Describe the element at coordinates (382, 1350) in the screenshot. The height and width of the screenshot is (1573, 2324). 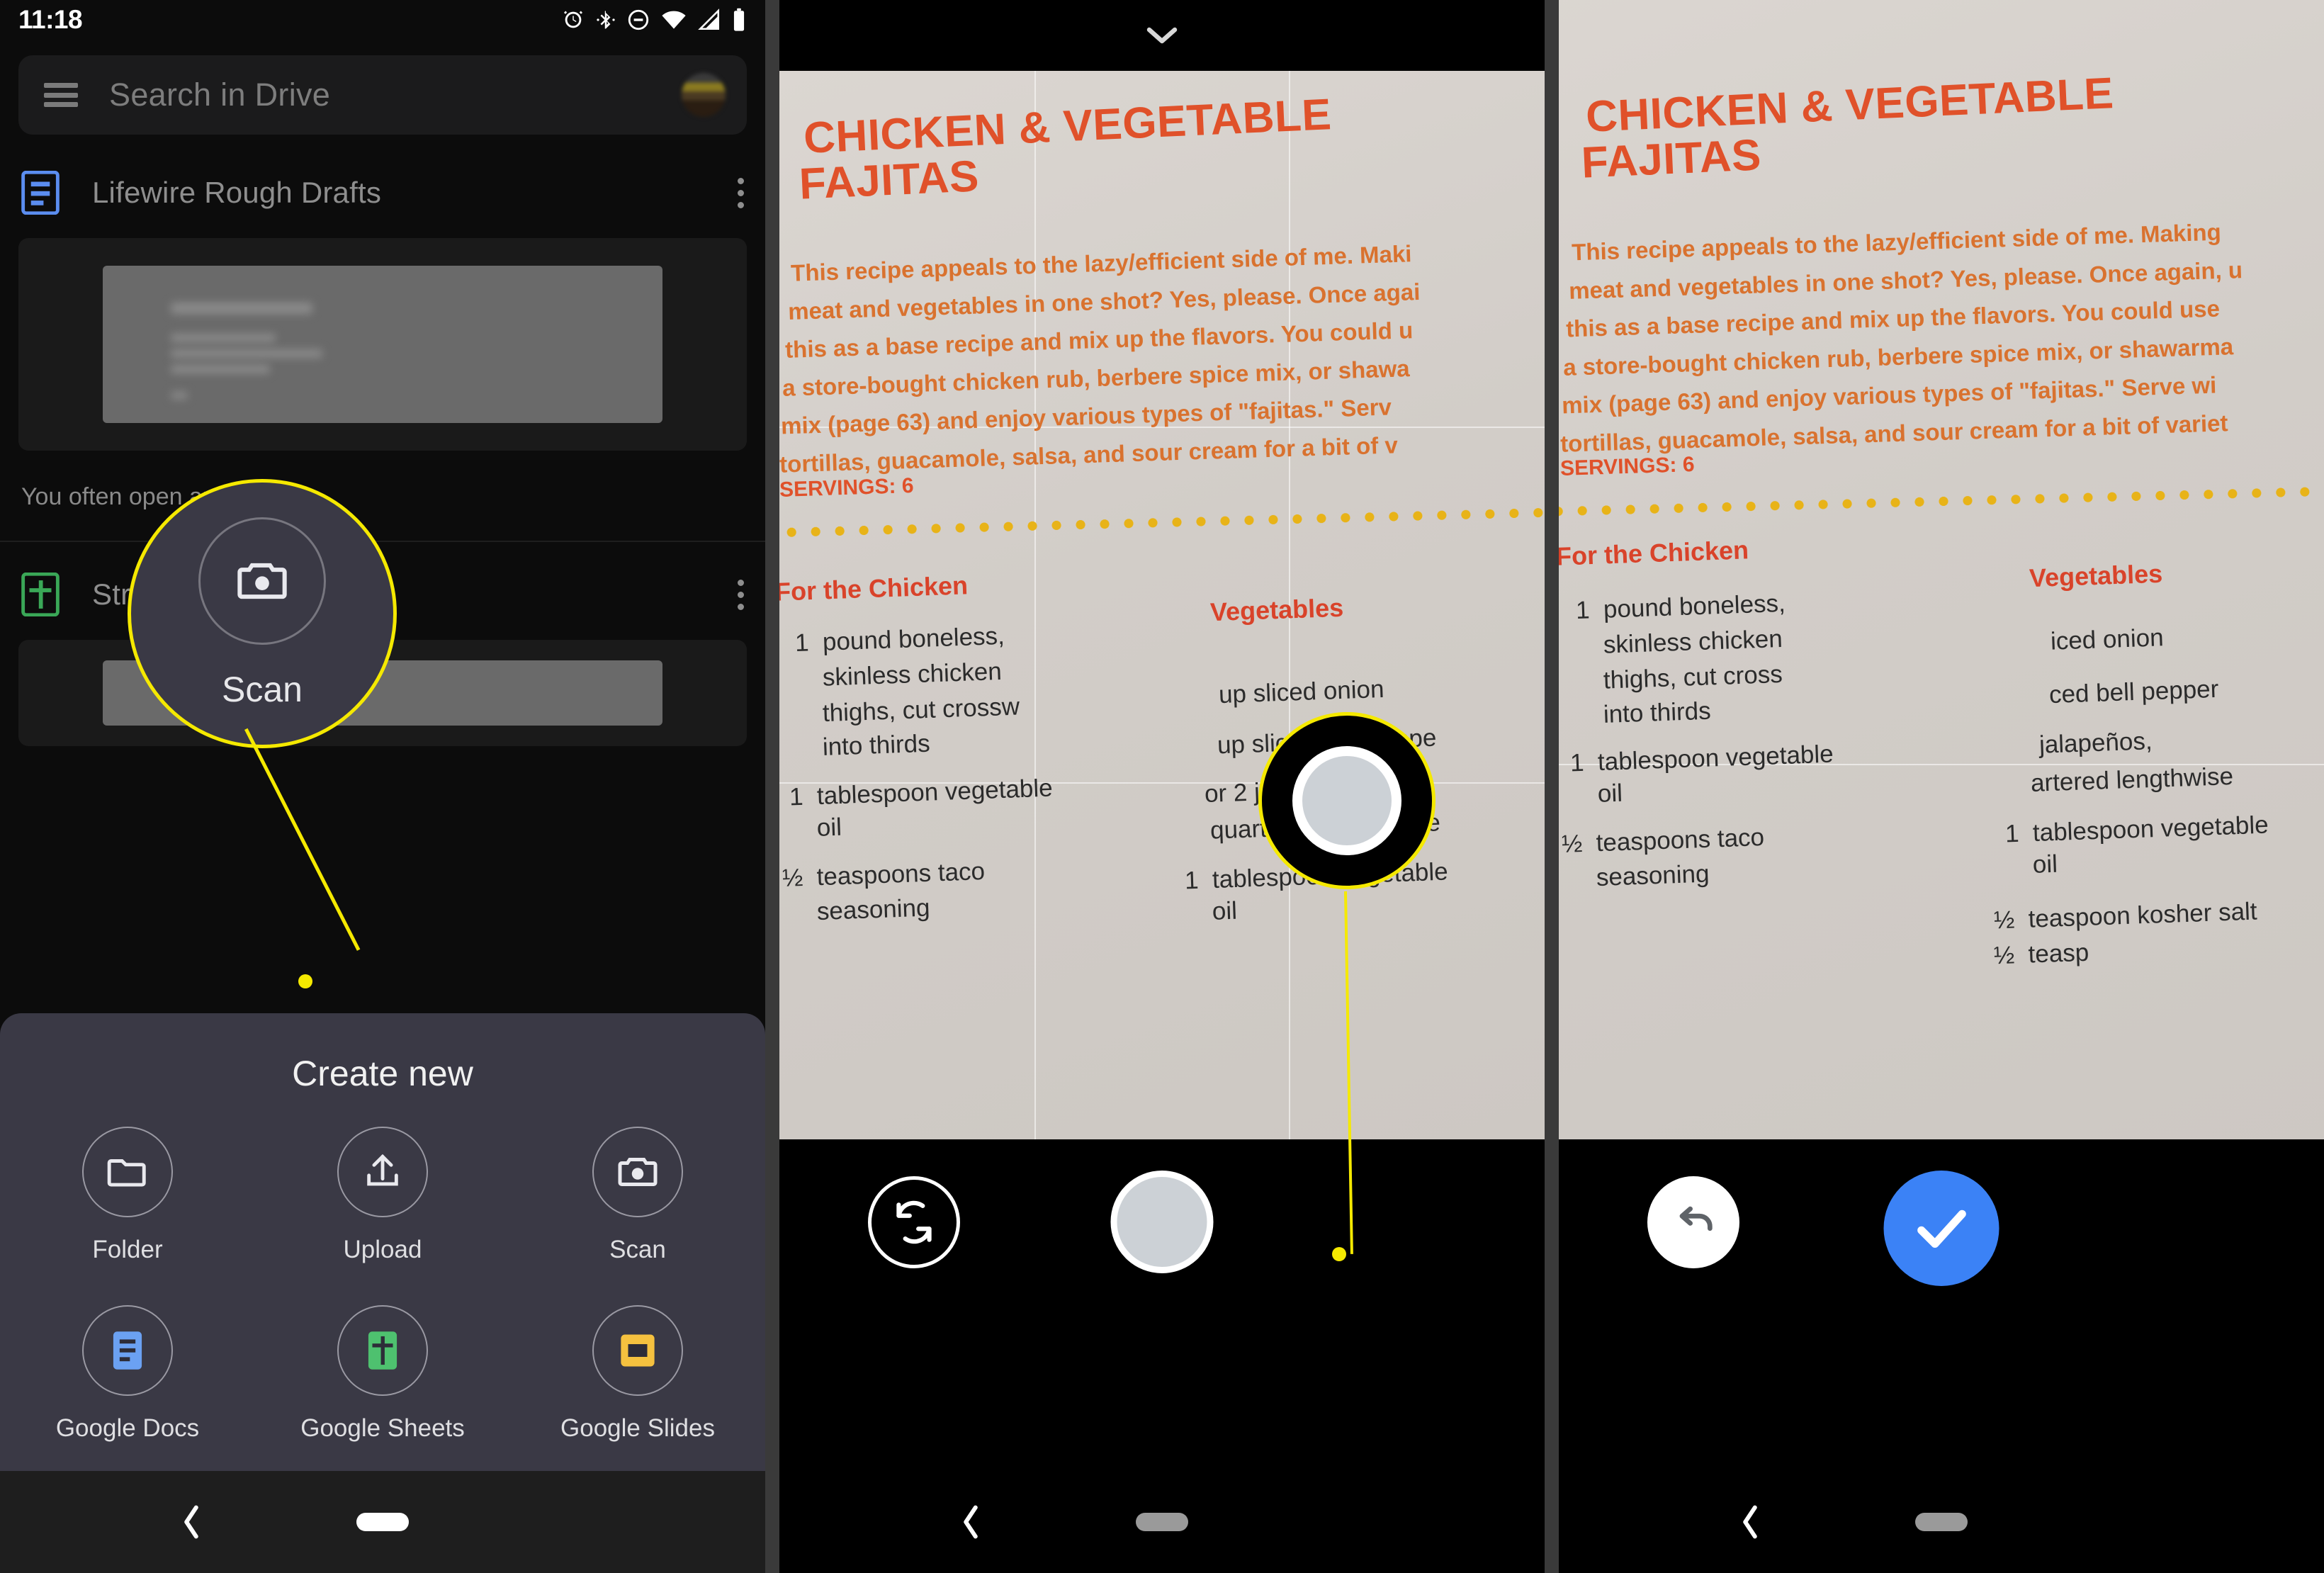
I see `google-sheets-icon` at that location.